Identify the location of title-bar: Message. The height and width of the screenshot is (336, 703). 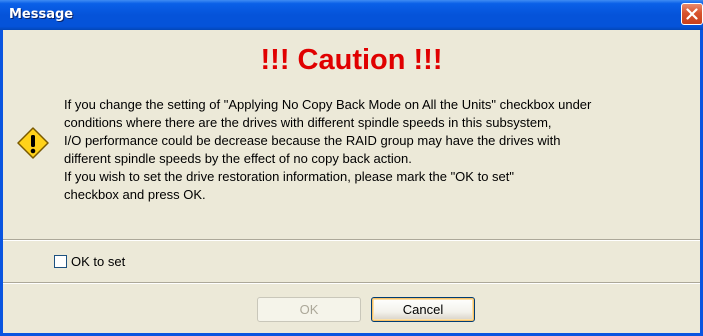
(351, 15).